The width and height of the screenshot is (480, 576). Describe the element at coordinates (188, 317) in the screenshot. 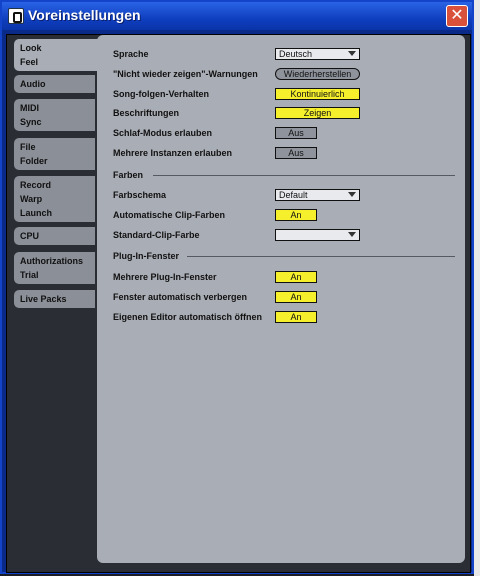

I see `label-editor-oeffnen: Eigenen Editor automatisch öffnen` at that location.